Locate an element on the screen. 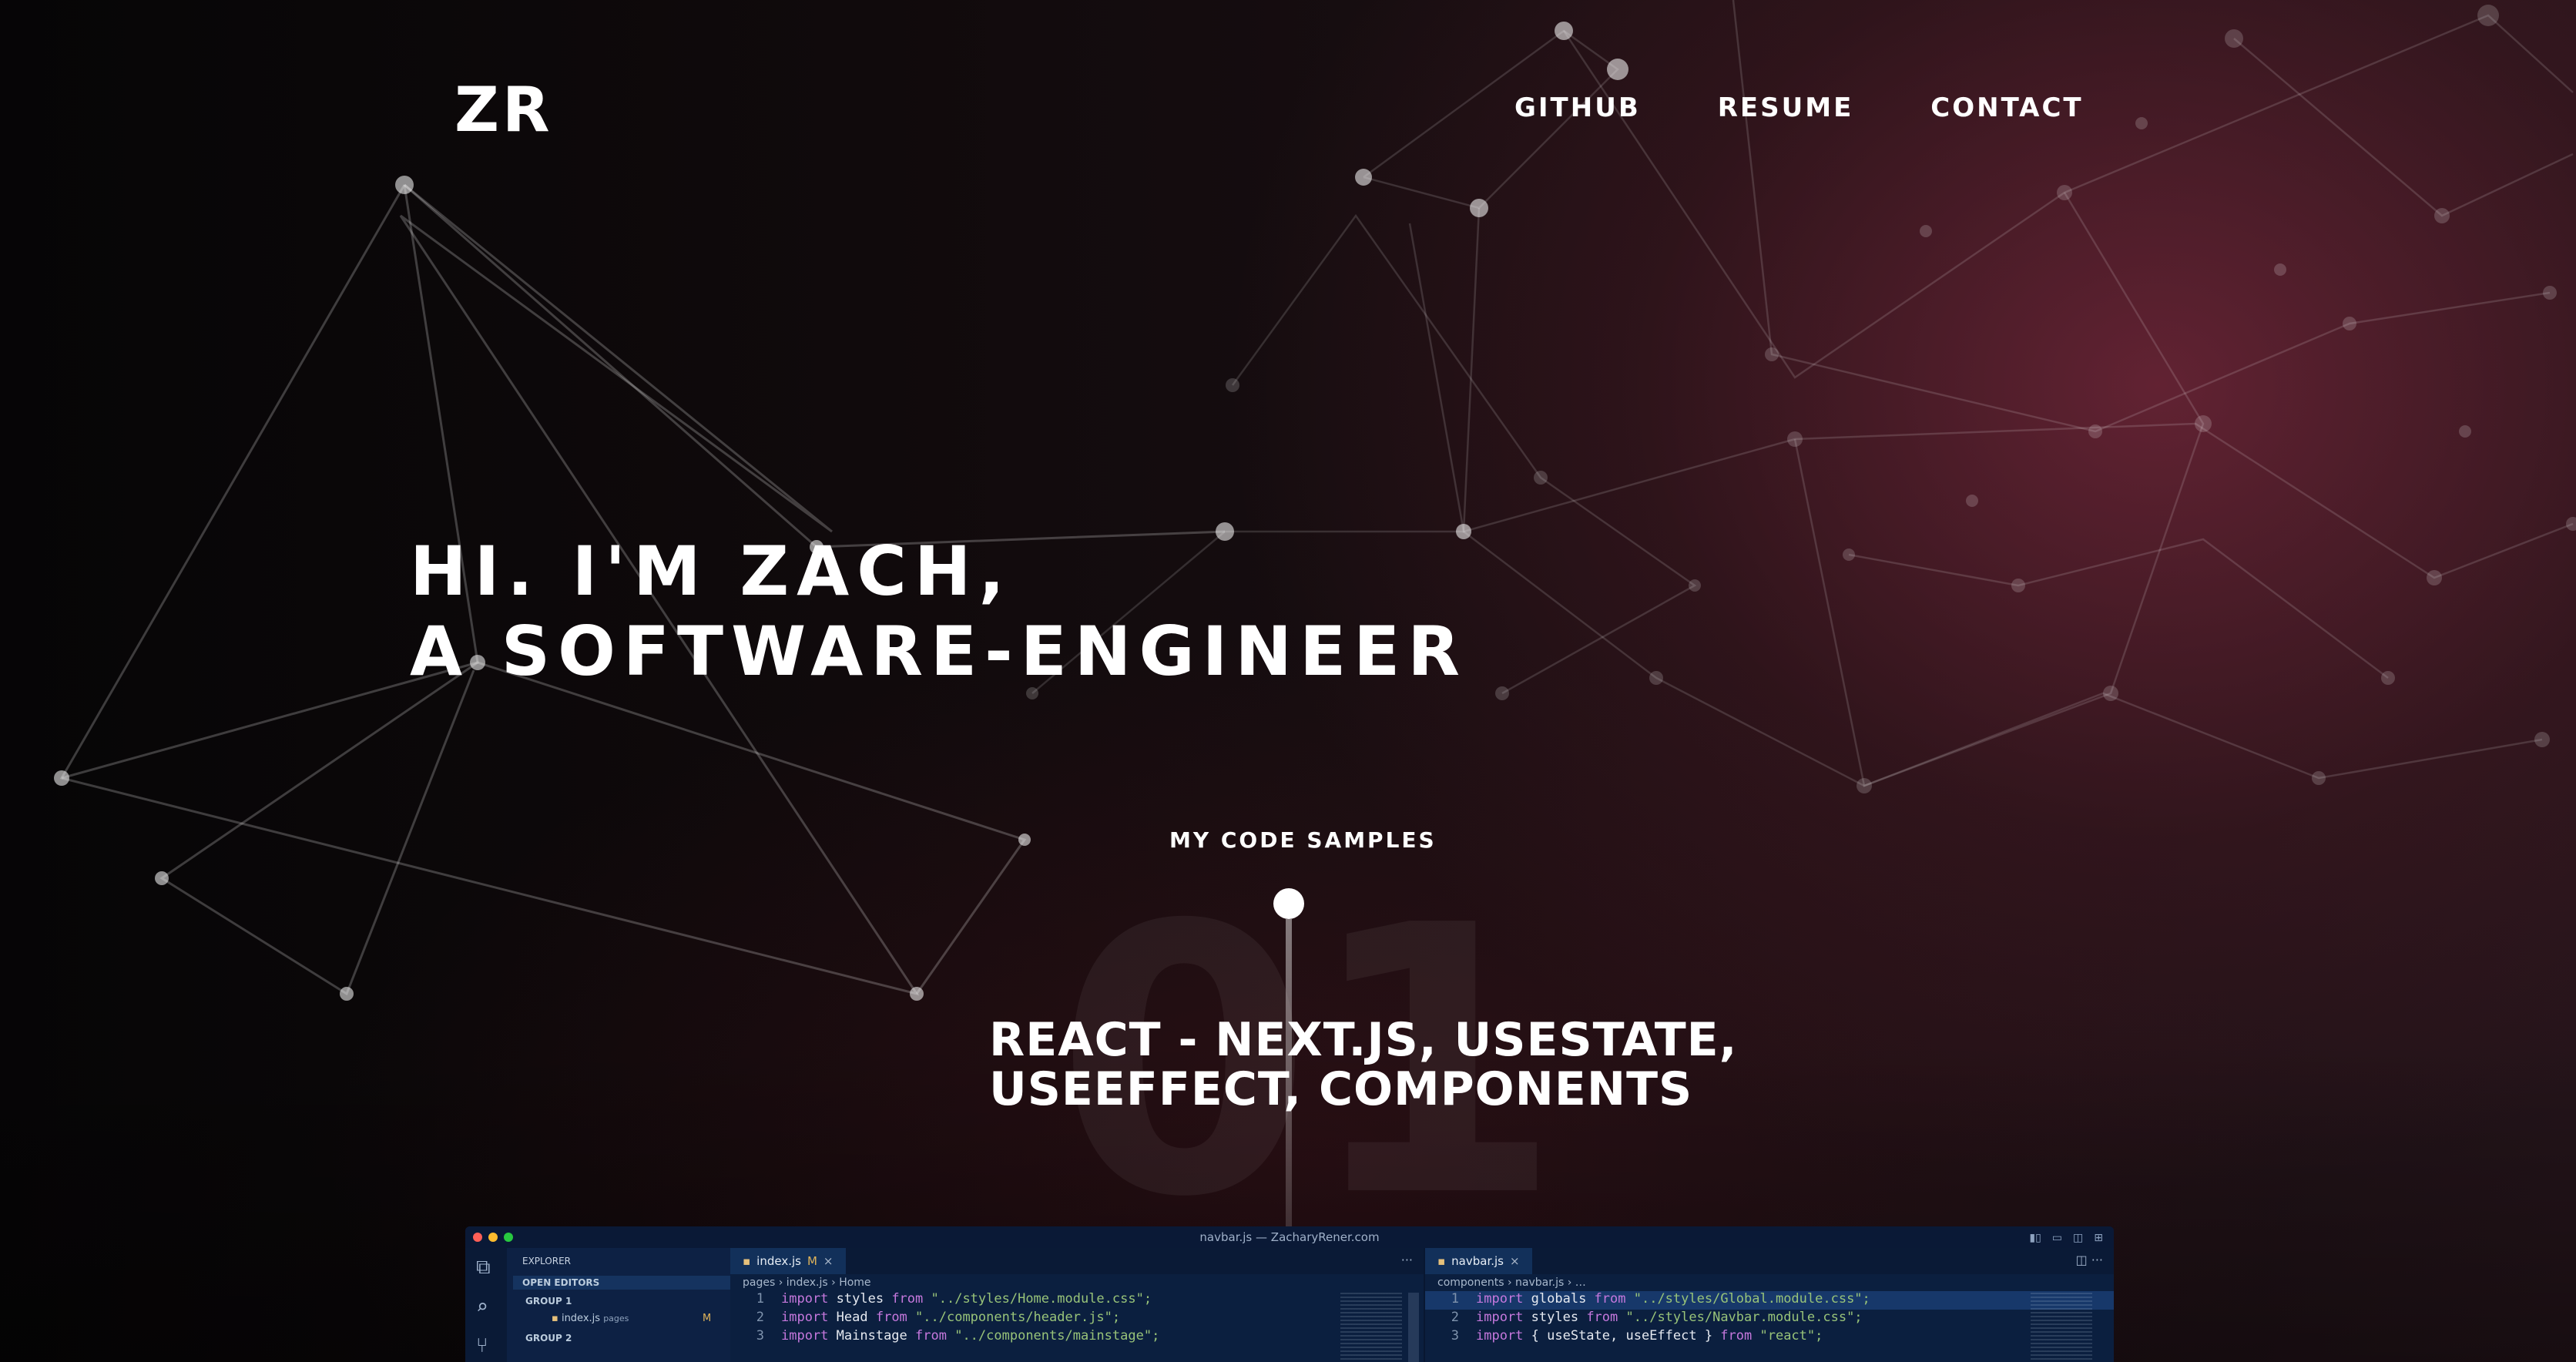  panel-toggle-icon: ▭ is located at coordinates (2057, 1238).